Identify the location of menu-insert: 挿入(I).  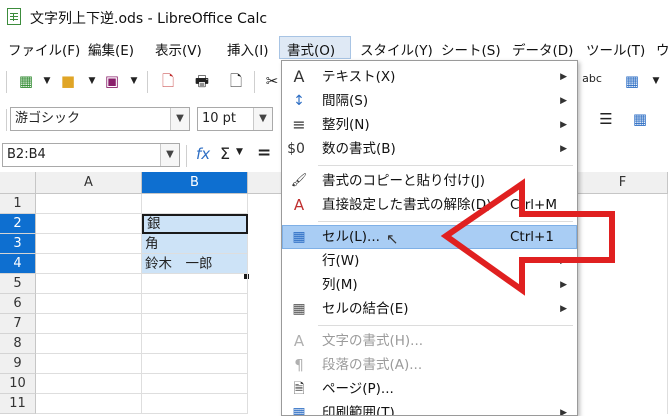
(248, 49).